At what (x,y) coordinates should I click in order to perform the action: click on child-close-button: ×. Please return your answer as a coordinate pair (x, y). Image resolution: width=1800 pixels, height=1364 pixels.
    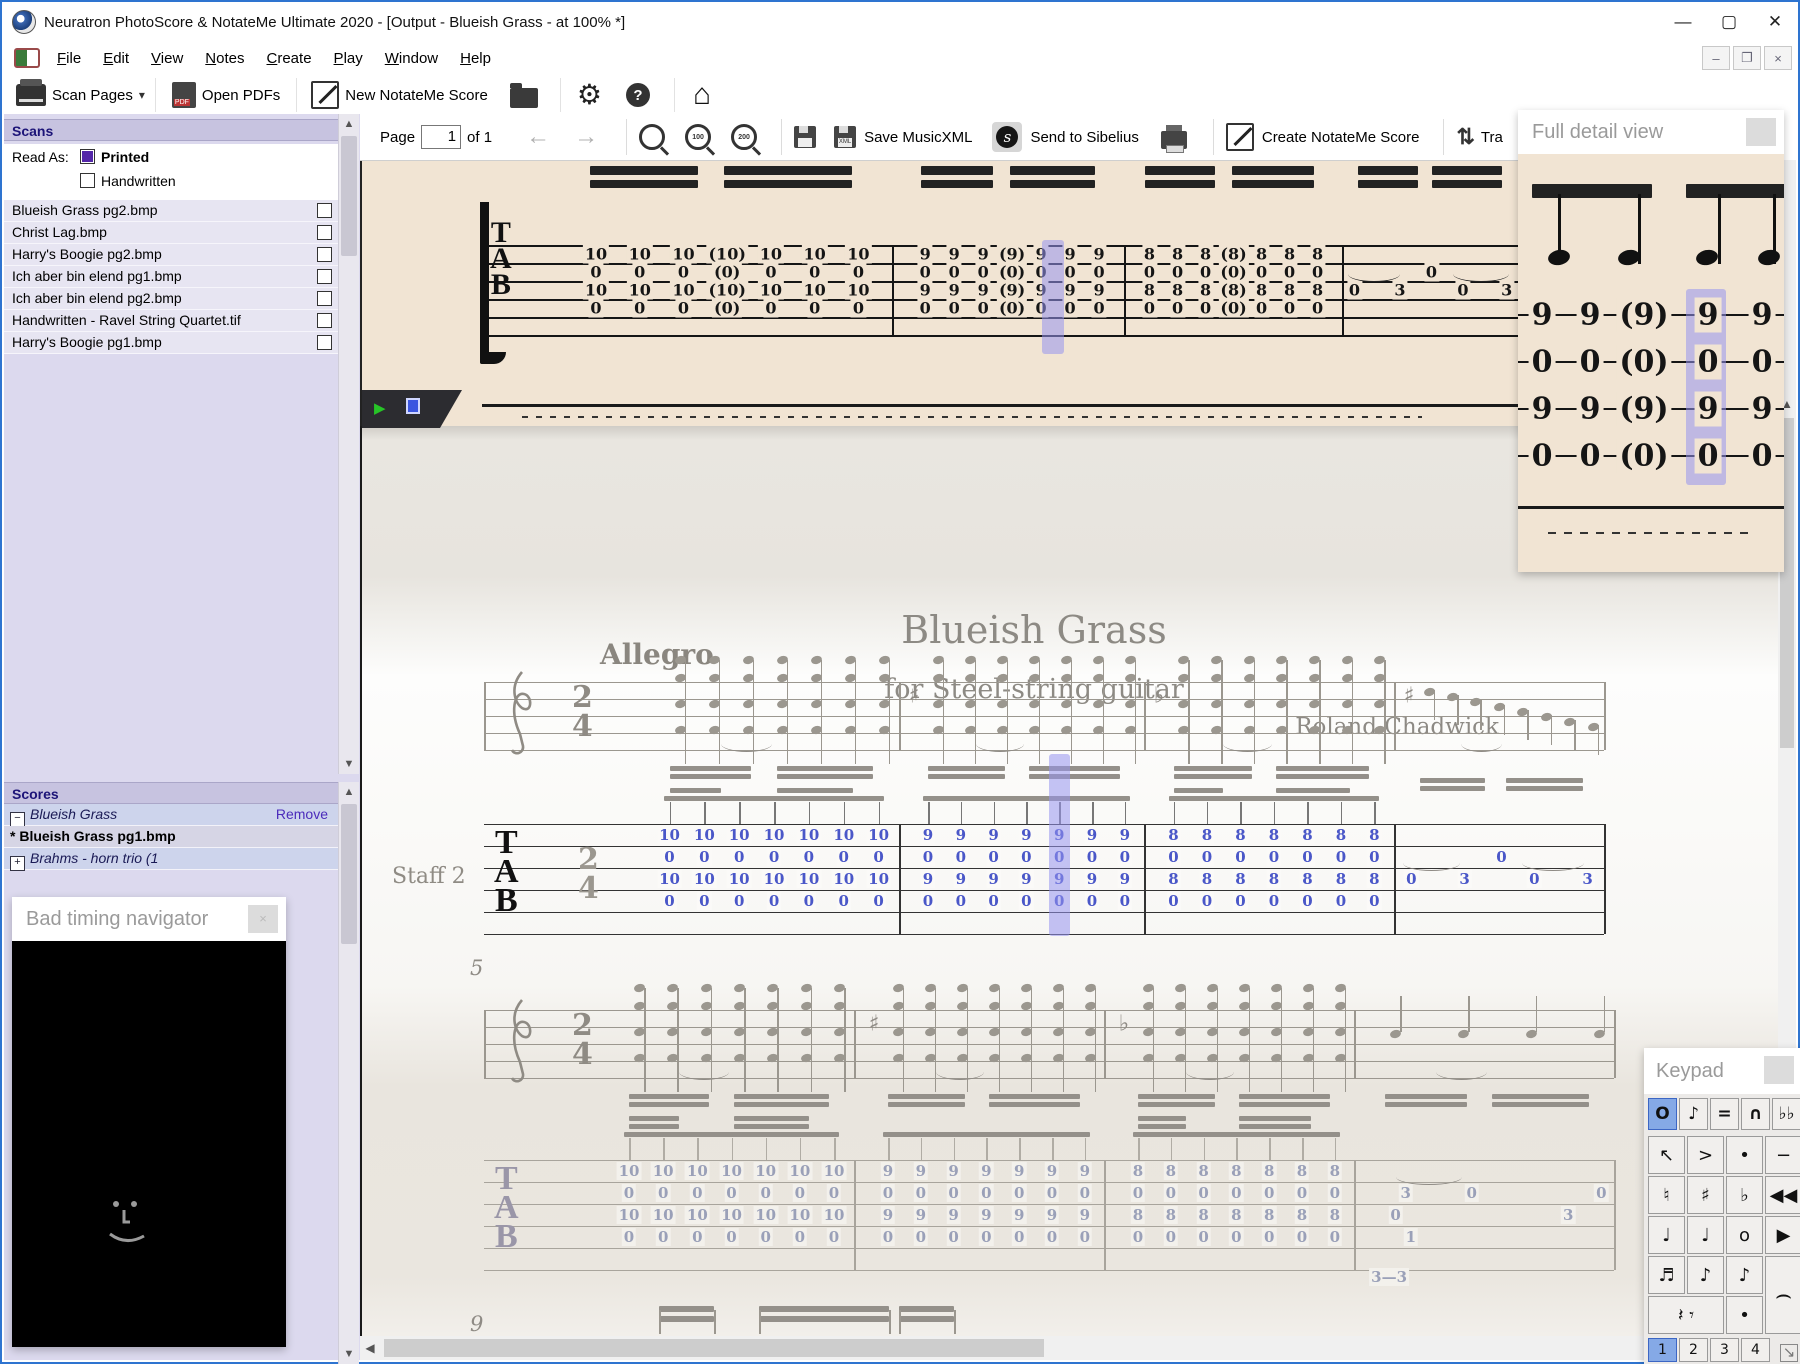
    Looking at the image, I should click on (1778, 58).